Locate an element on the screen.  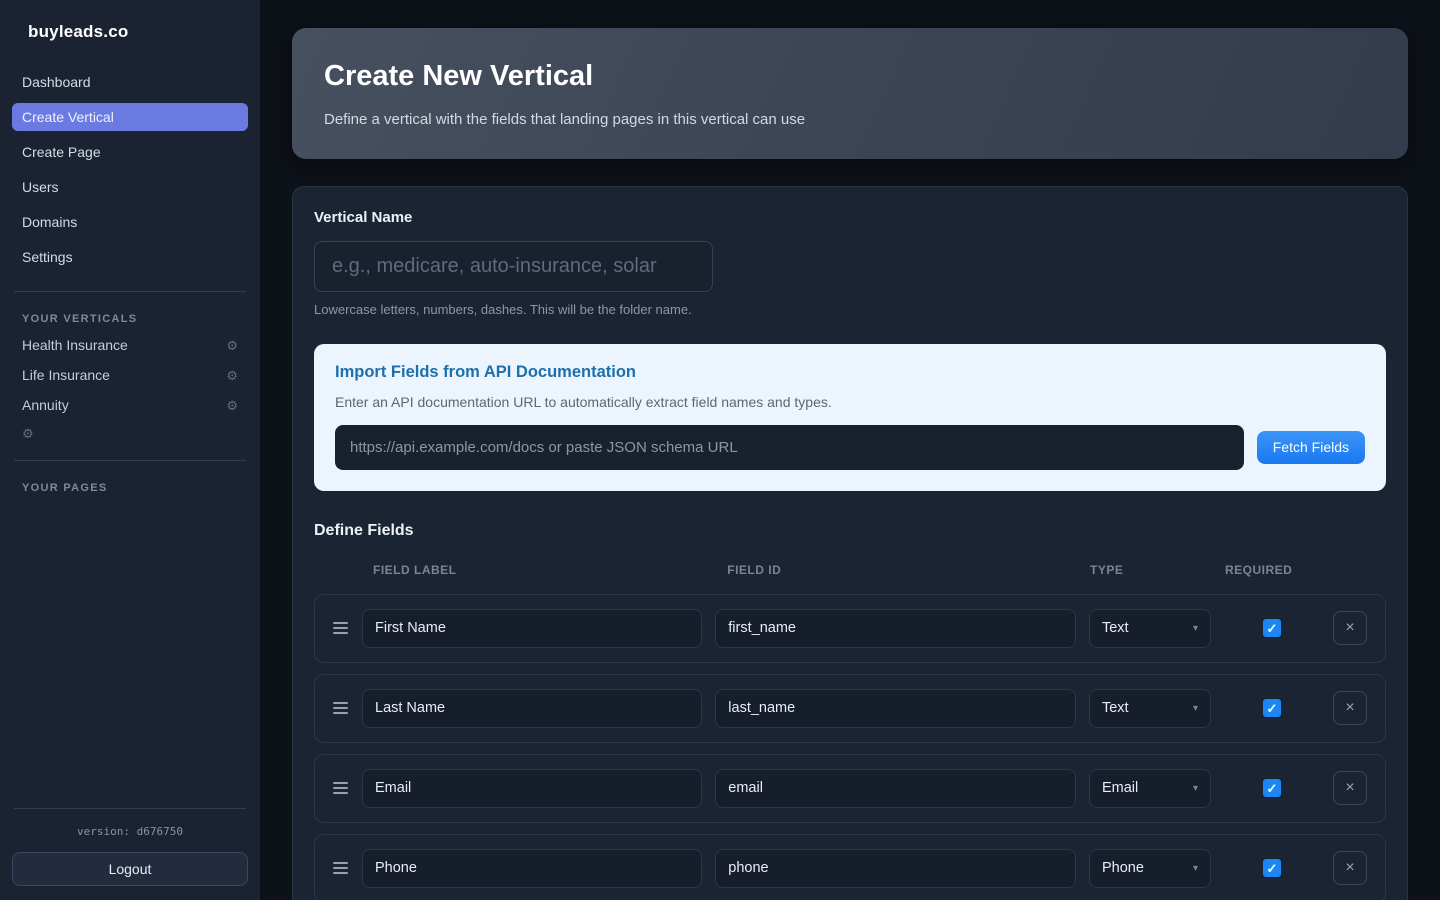
import-url-row: Fetch Fields is located at coordinates (850, 447).